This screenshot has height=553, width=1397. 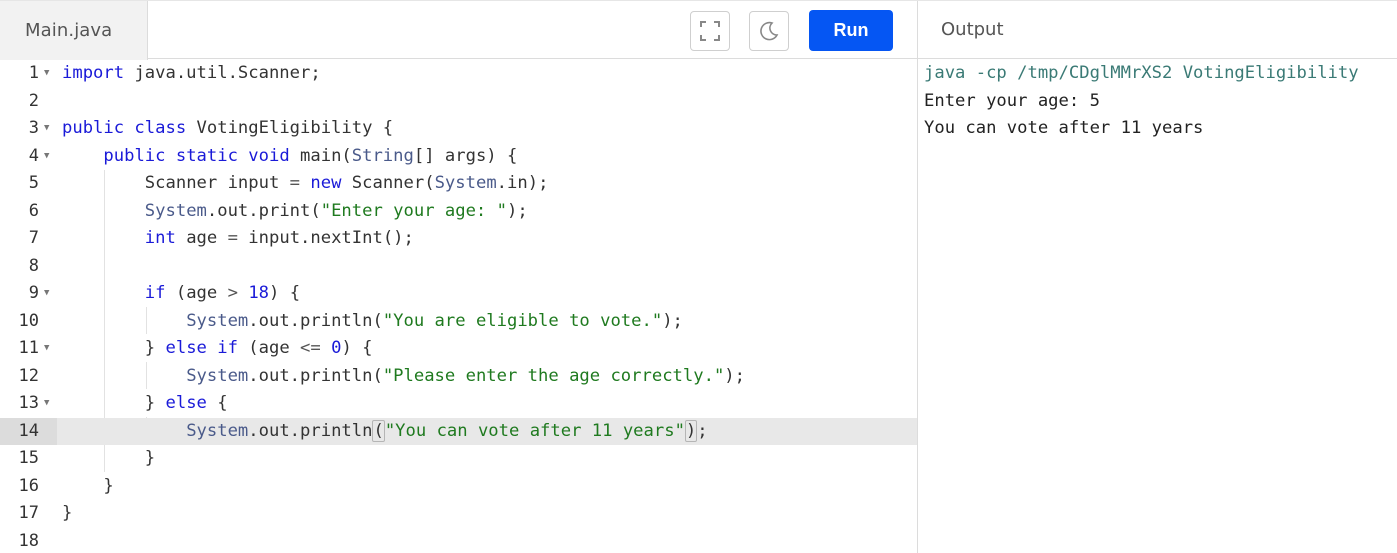 I want to click on line-number: 16, so click(x=28, y=485).